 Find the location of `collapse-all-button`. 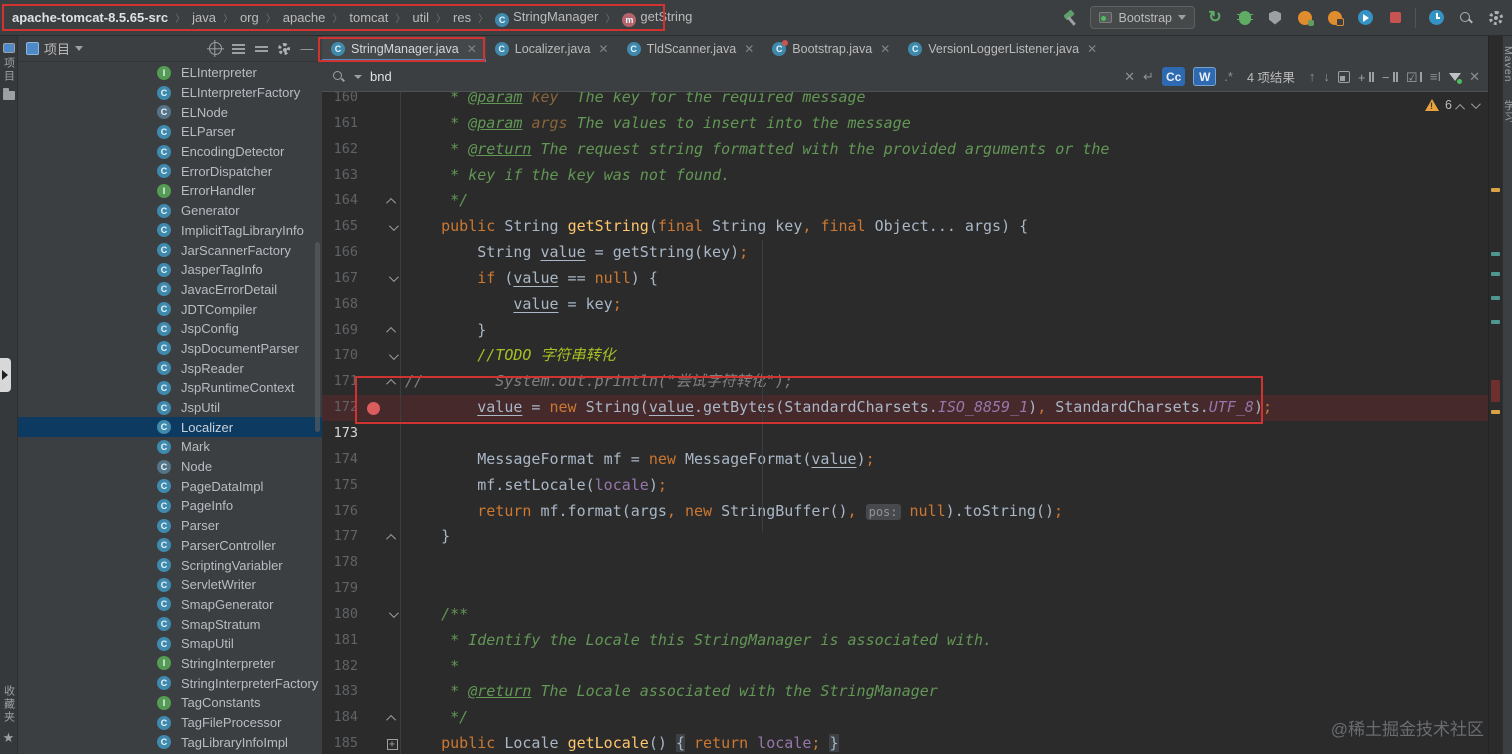

collapse-all-button is located at coordinates (261, 49).